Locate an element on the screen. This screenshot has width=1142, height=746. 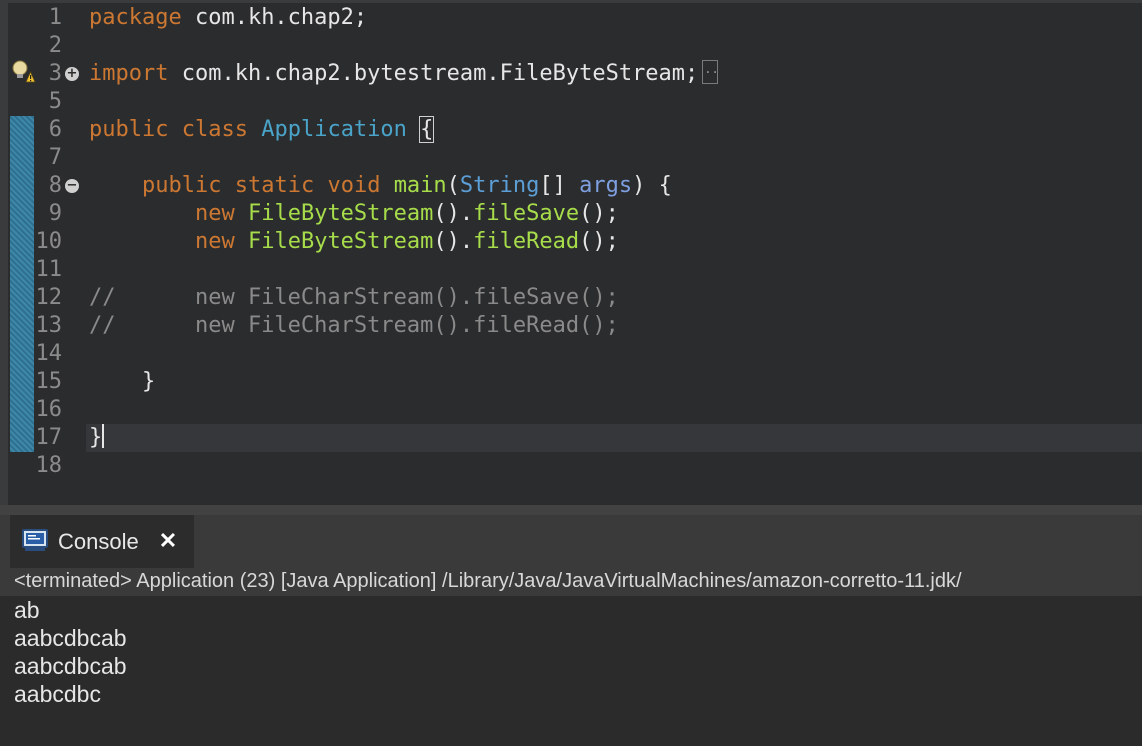
panel-divider is located at coordinates (571, 510).